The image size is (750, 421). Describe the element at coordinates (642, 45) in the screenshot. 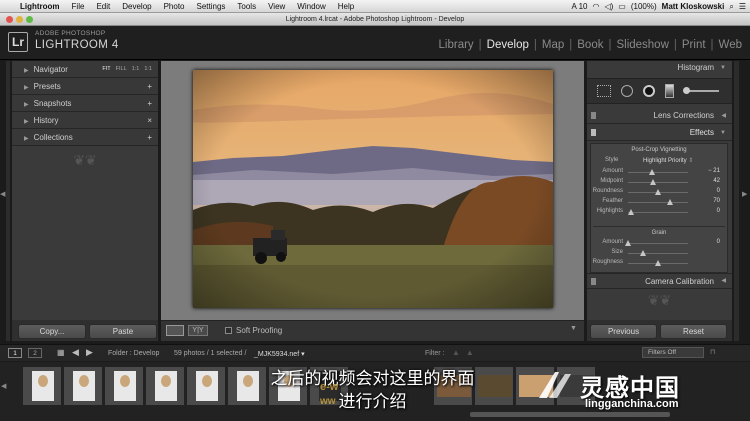

I see `module-slideshow: Slideshow` at that location.